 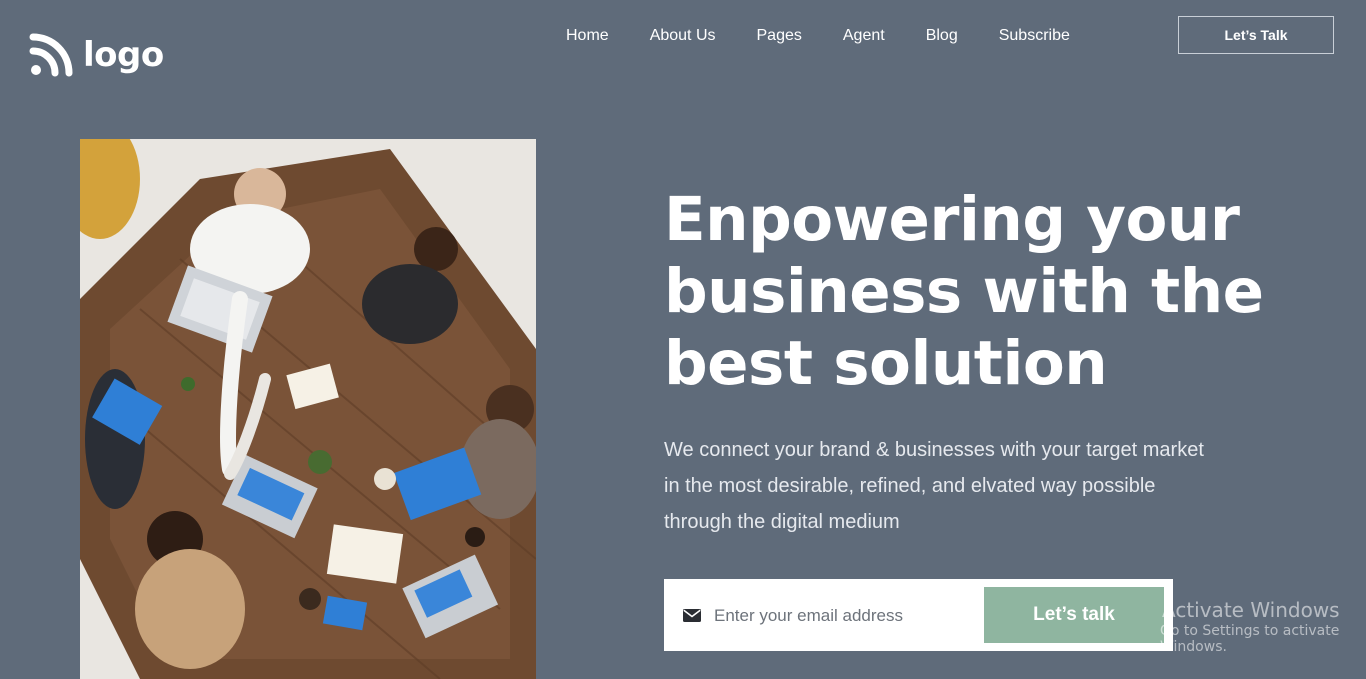 I want to click on email-input, so click(x=844, y=616).